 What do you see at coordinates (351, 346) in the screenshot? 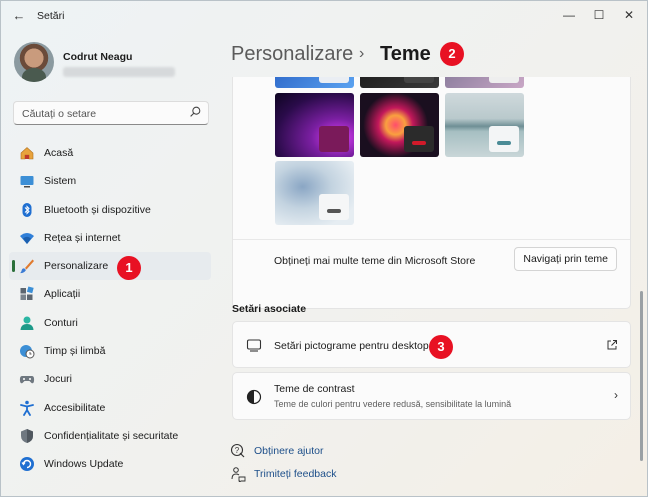
I see `desktop-icon-settings-label: Setări pictograme pentru desktop` at bounding box center [351, 346].